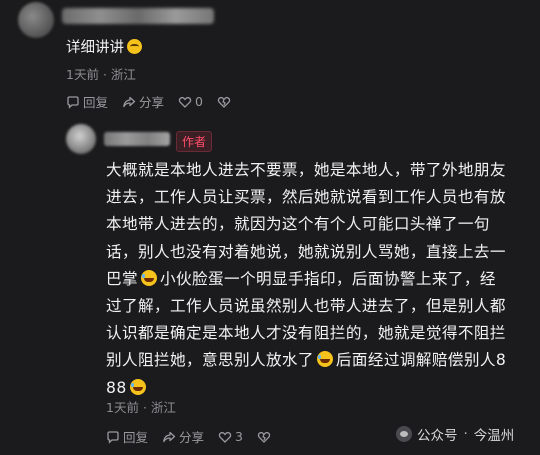 Image resolution: width=540 pixels, height=455 pixels. I want to click on comment-text: 详细讲讲, so click(104, 46).